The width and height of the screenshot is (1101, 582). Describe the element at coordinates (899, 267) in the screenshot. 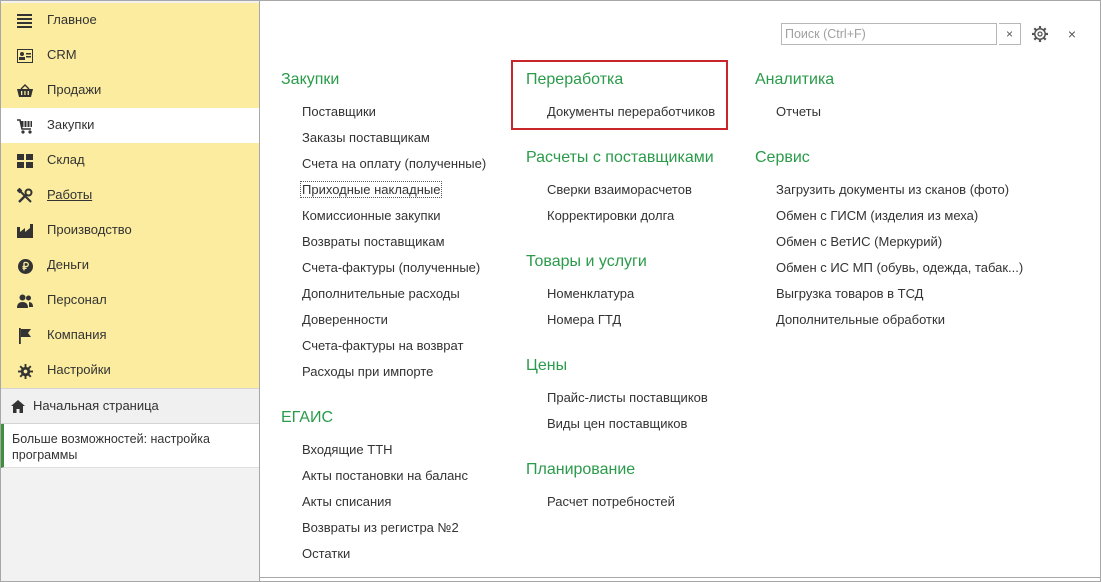

I see `link-ismp-exchange: Обмен с ИС МП (обувь, одежда, табак...)` at that location.